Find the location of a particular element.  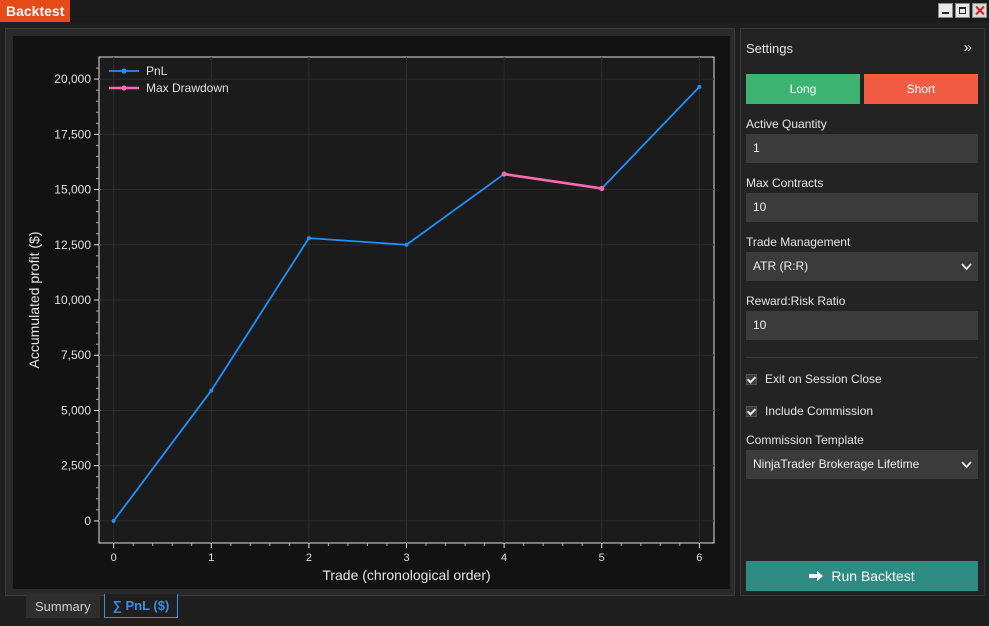

close-icon is located at coordinates (979, 10).